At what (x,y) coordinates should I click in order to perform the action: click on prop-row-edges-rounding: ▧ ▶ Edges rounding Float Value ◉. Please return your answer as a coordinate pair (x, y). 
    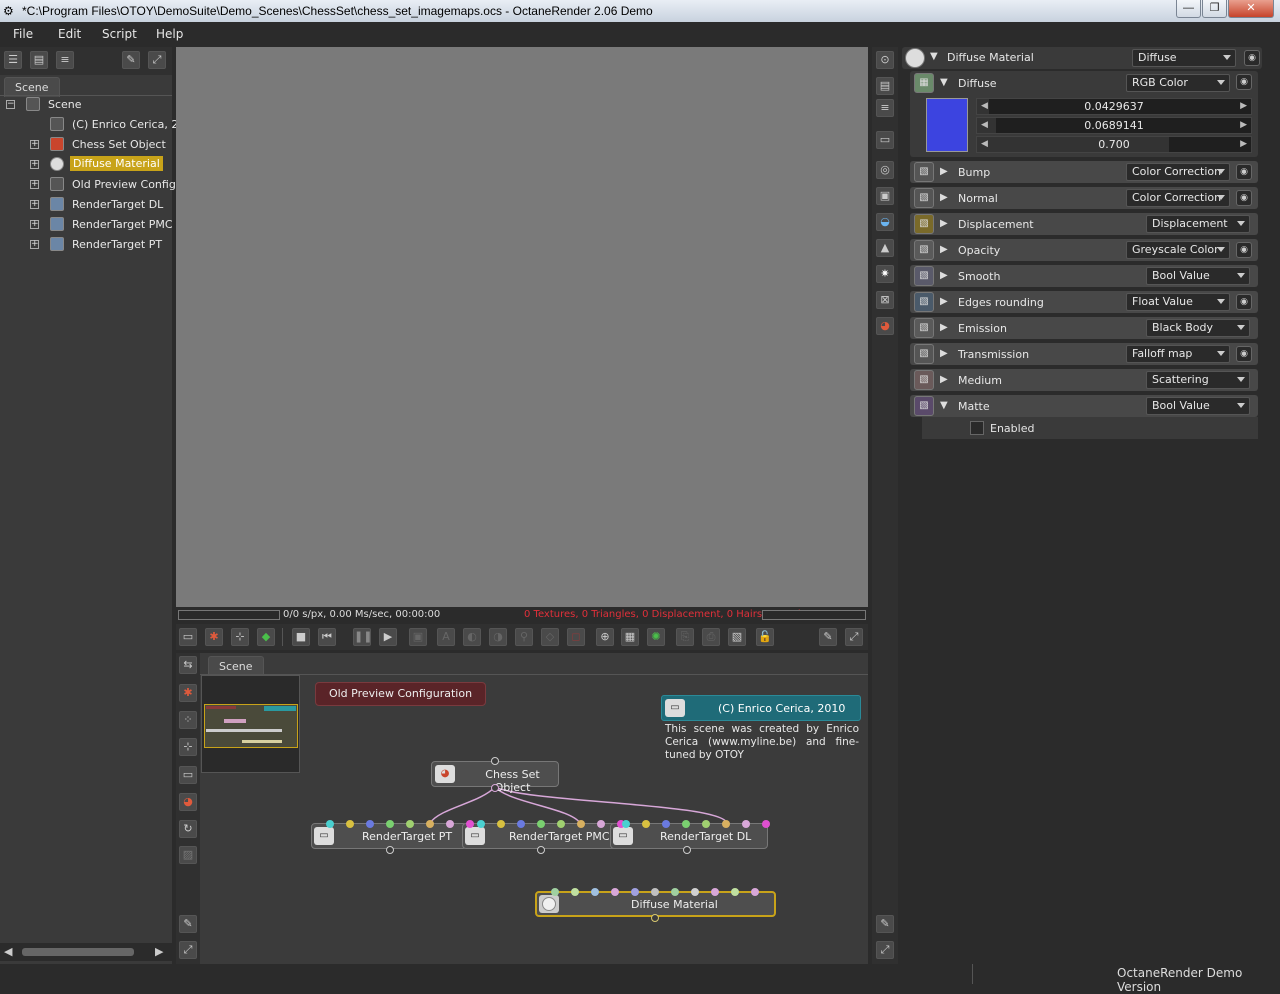
    Looking at the image, I should click on (1084, 302).